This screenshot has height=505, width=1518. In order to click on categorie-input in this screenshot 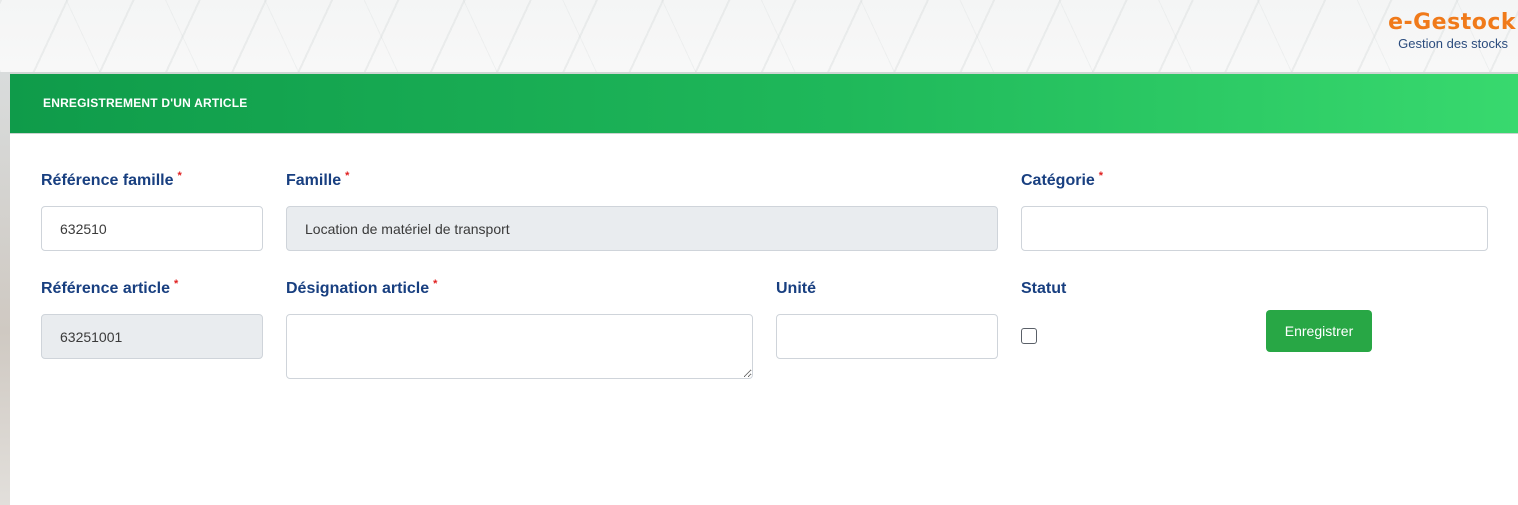, I will do `click(1254, 228)`.